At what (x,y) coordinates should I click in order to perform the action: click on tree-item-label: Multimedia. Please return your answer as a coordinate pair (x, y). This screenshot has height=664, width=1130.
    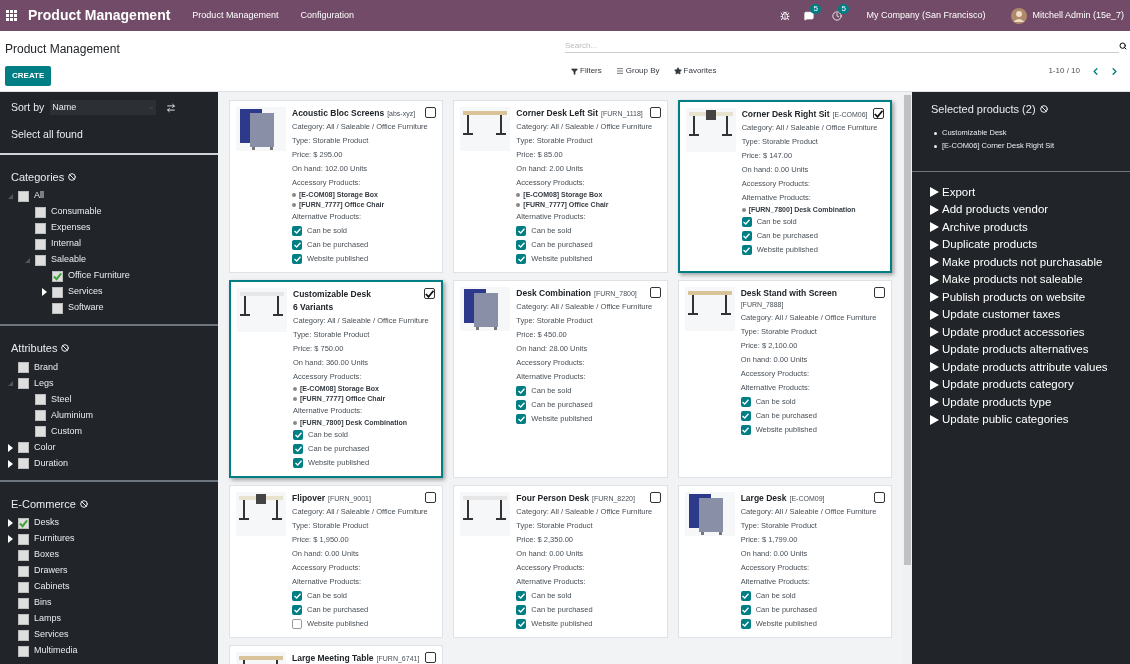
    Looking at the image, I should click on (56, 651).